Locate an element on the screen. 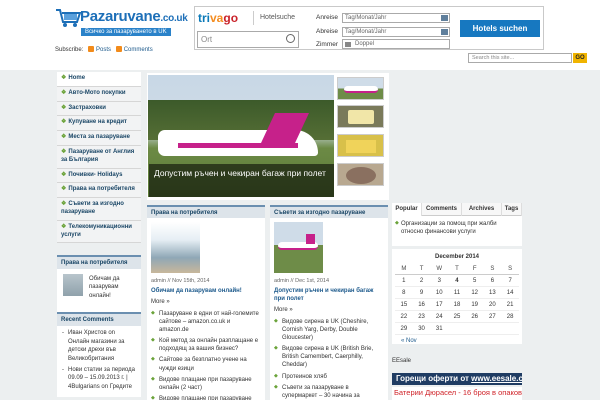 This screenshot has height=400, width=600. sidebar-post-link: Обичам да пазарувам онлайн! is located at coordinates (115, 287).